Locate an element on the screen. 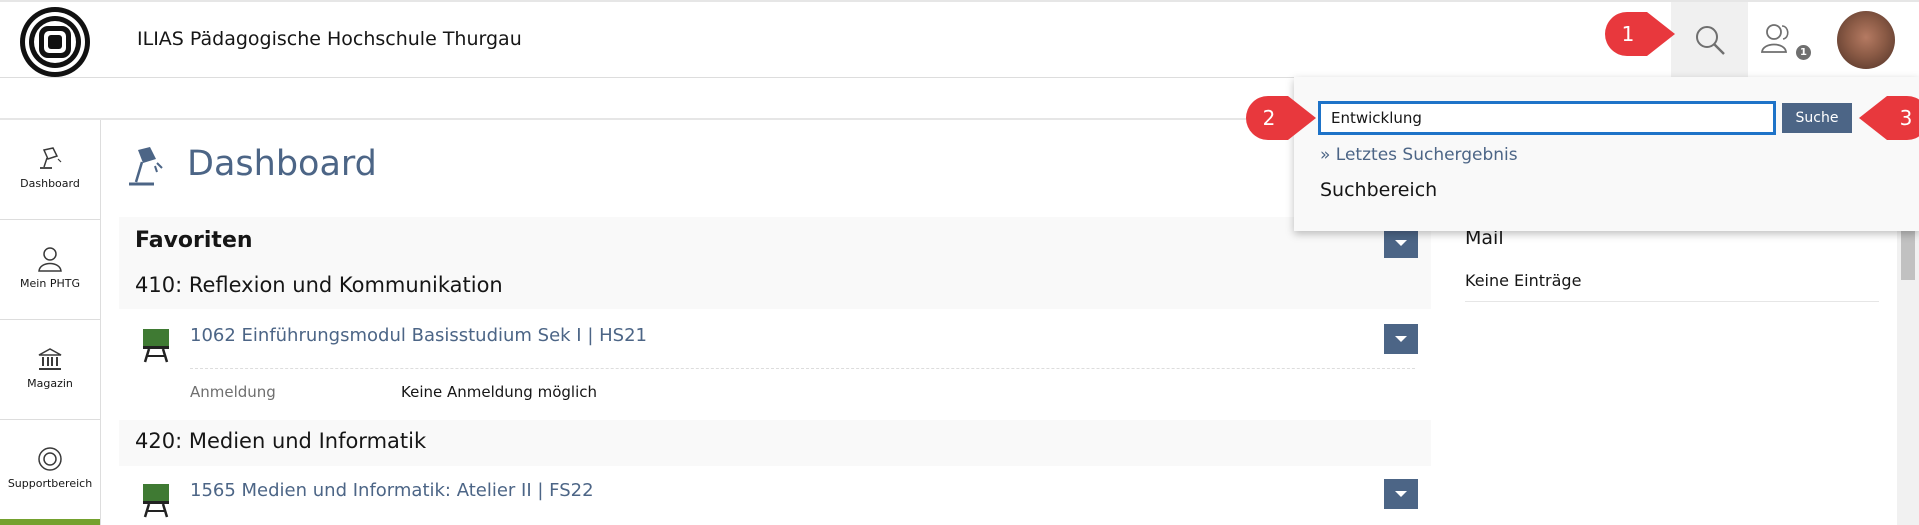 This screenshot has width=1919, height=525. callout-marker-1: 1 is located at coordinates (1640, 34).